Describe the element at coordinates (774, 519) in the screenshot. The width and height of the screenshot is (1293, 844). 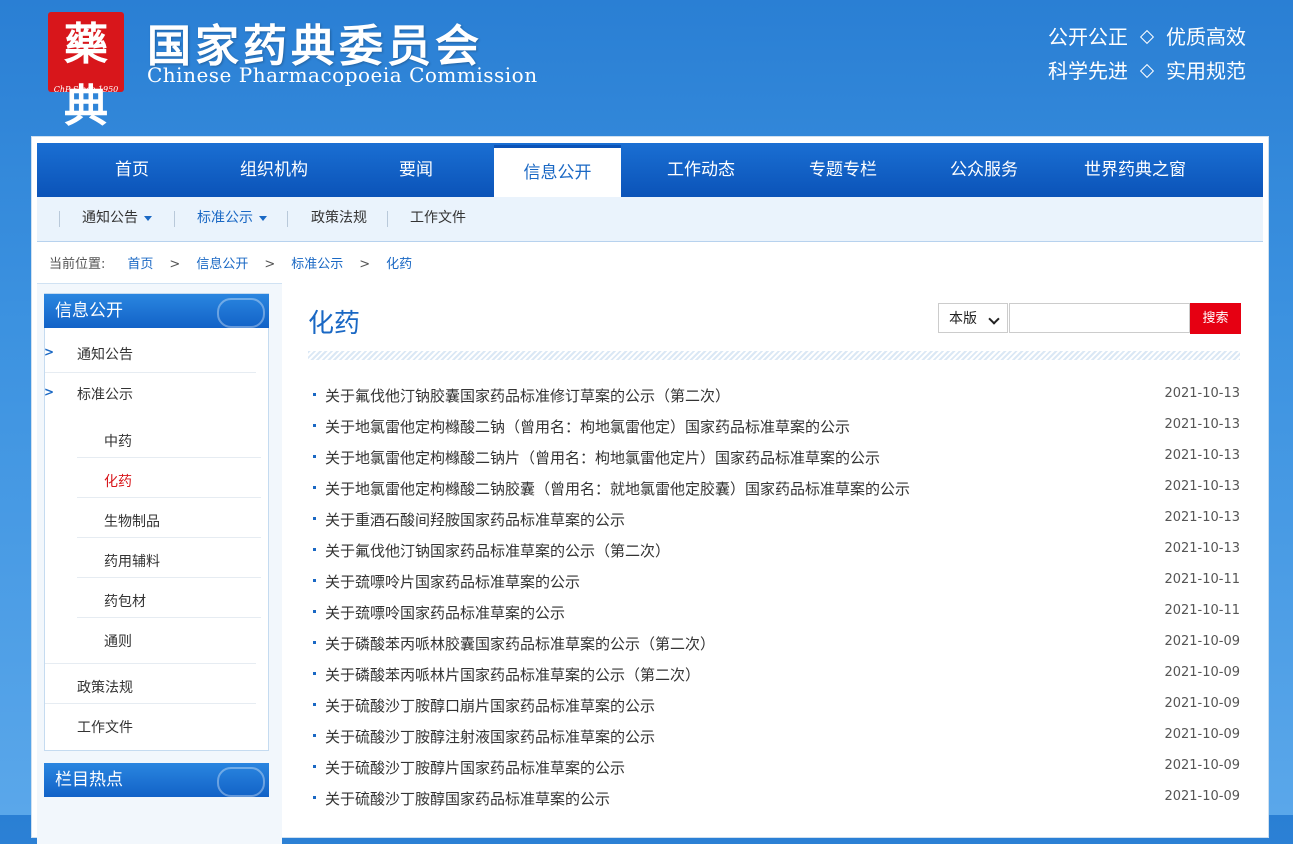
I see `news-row: 关于重酒石酸间羟胺国家药品标准草案的公示 2021-10-13` at that location.